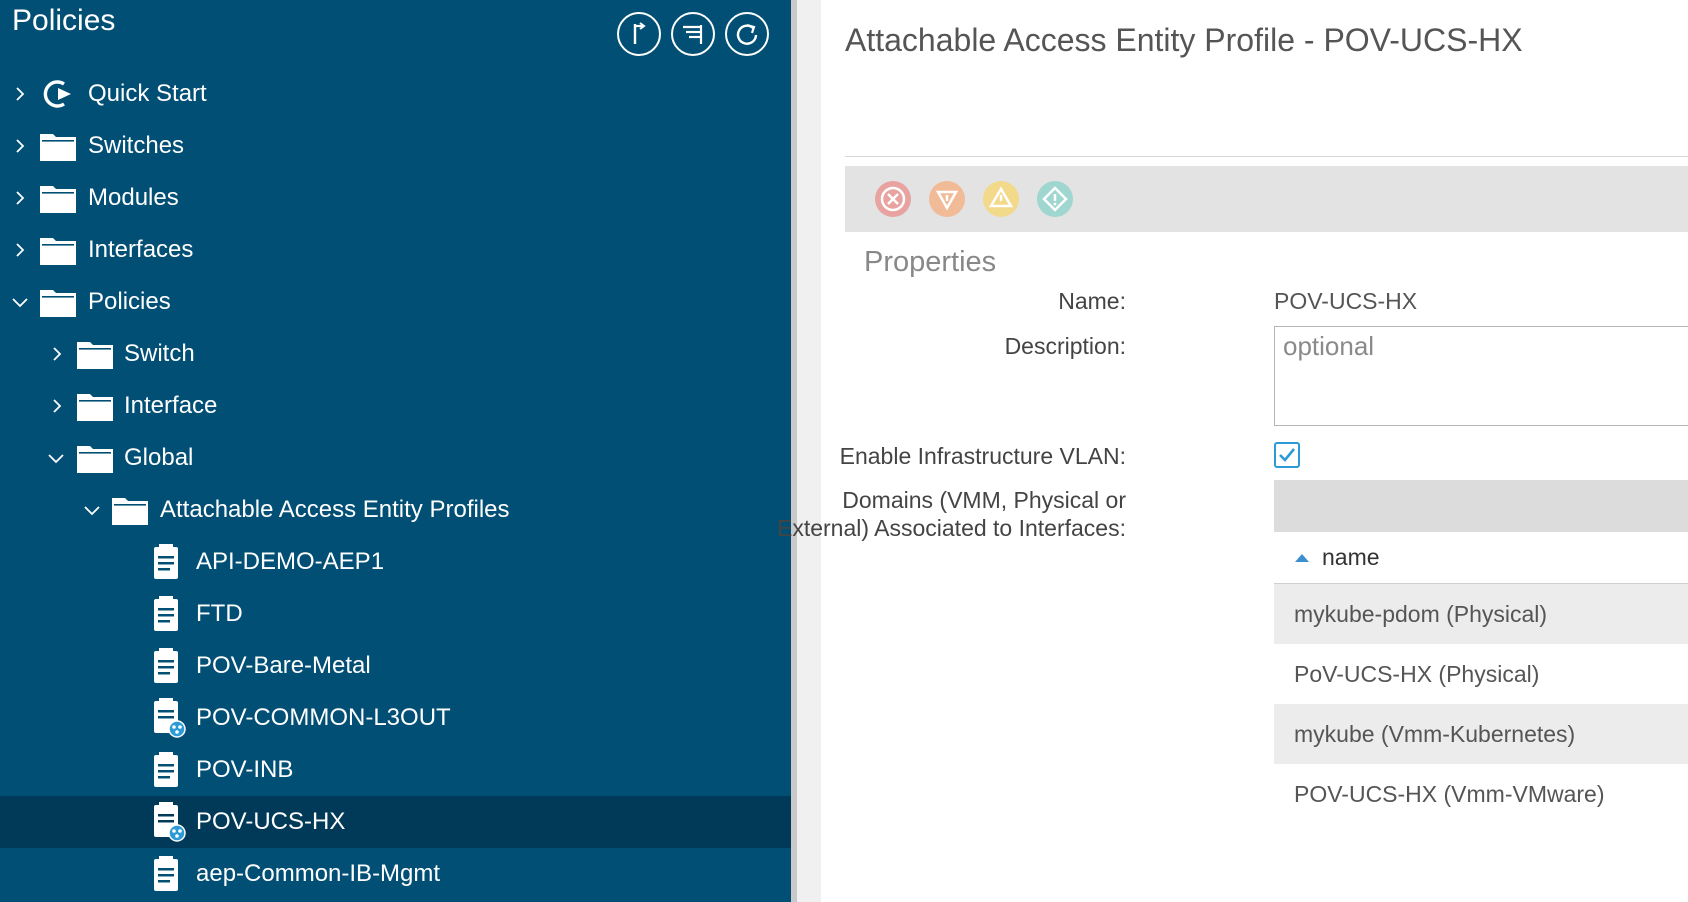 The width and height of the screenshot is (1688, 902). I want to click on tree-item-quick-start: Quick Start, so click(395, 94).